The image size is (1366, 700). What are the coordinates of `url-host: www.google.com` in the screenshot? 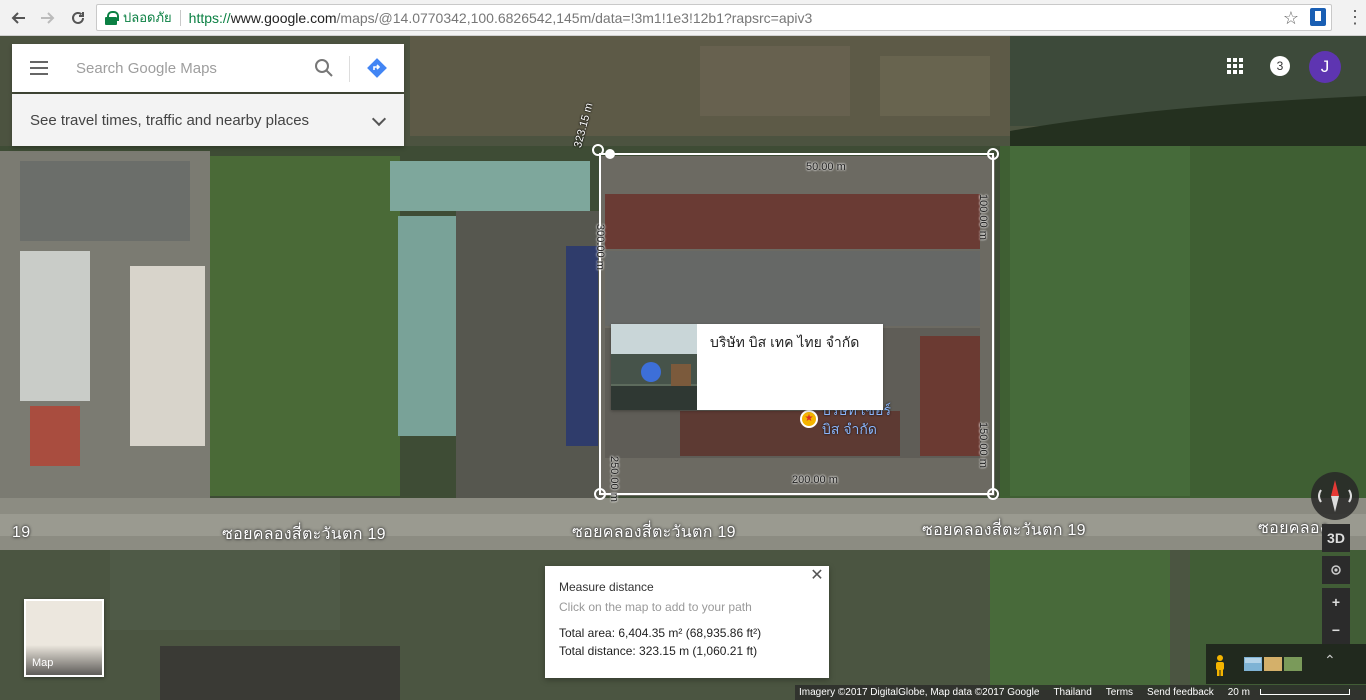 It's located at (283, 17).